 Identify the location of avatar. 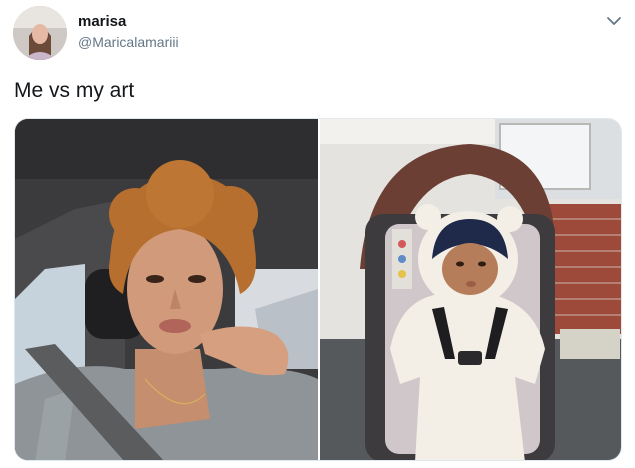
(40, 33).